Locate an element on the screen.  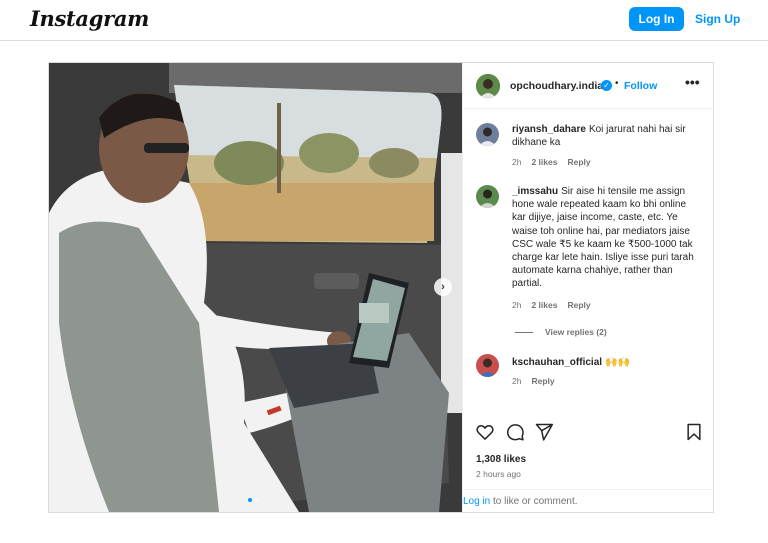
post-actions is located at coordinates (588, 433).